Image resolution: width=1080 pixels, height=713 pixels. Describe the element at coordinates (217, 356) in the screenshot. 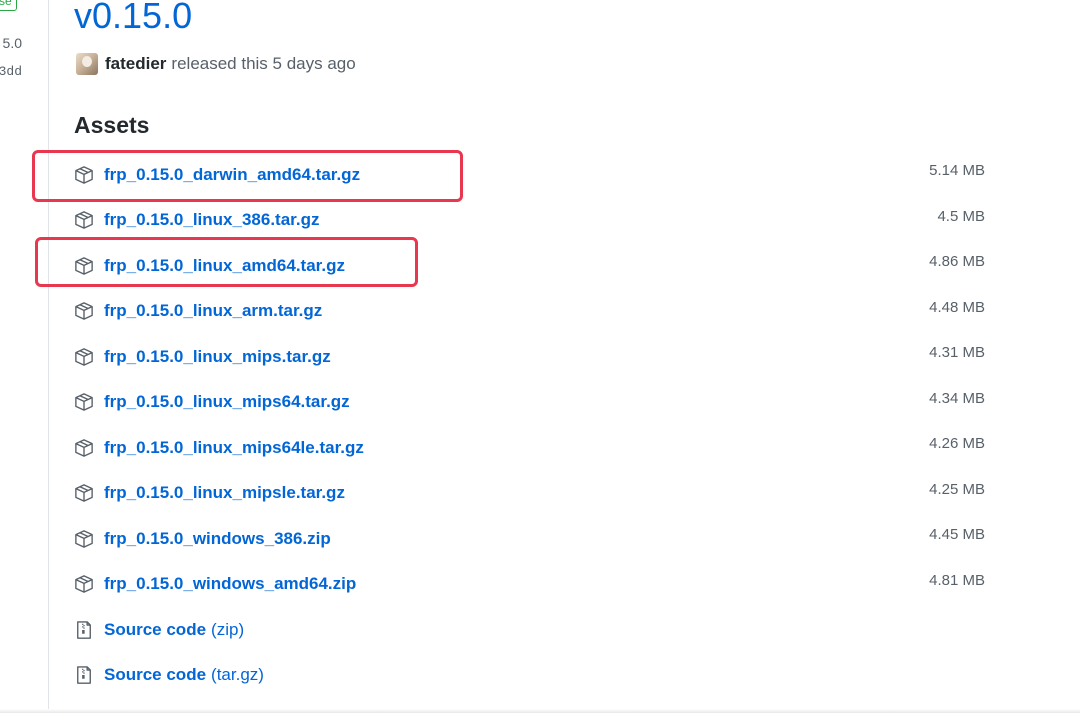

I see `asset-name: frp_0.15.0_linux_mips.tar.gz` at that location.